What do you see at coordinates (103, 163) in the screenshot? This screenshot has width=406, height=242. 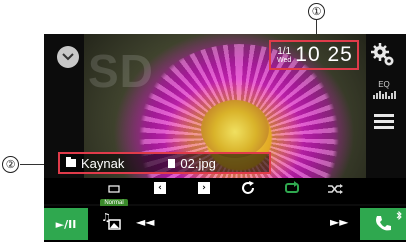 I see `folder-name: Kaynak` at bounding box center [103, 163].